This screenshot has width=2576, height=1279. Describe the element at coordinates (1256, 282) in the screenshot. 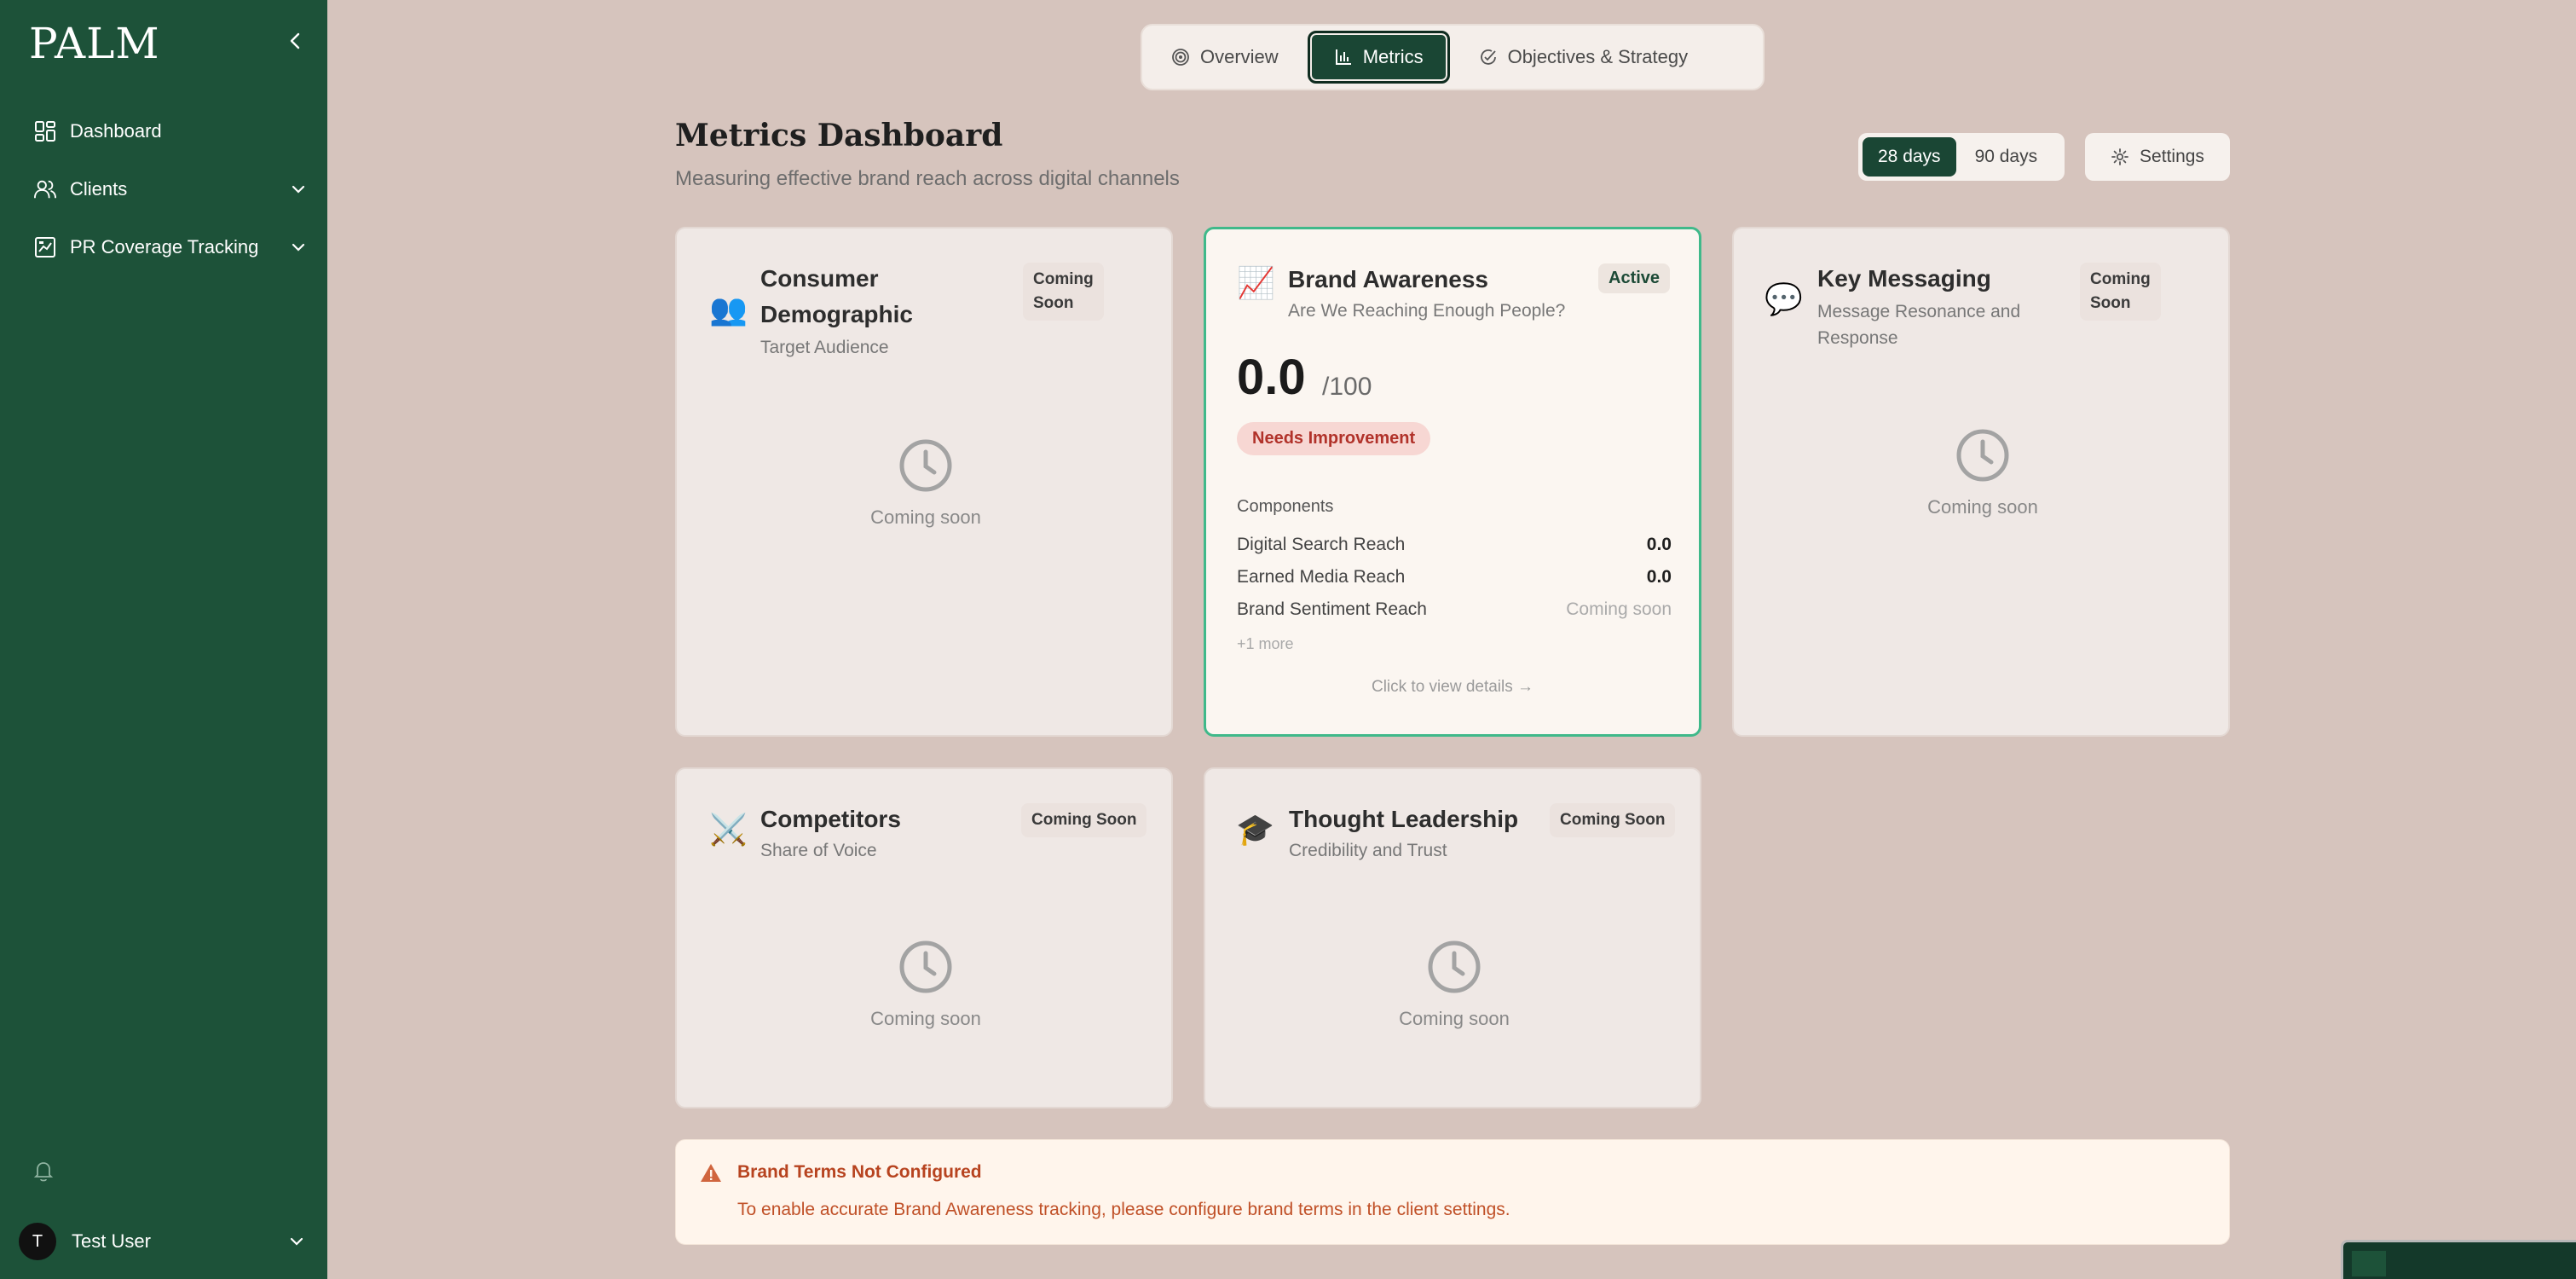

I see `trending-up-icon: 📈` at that location.